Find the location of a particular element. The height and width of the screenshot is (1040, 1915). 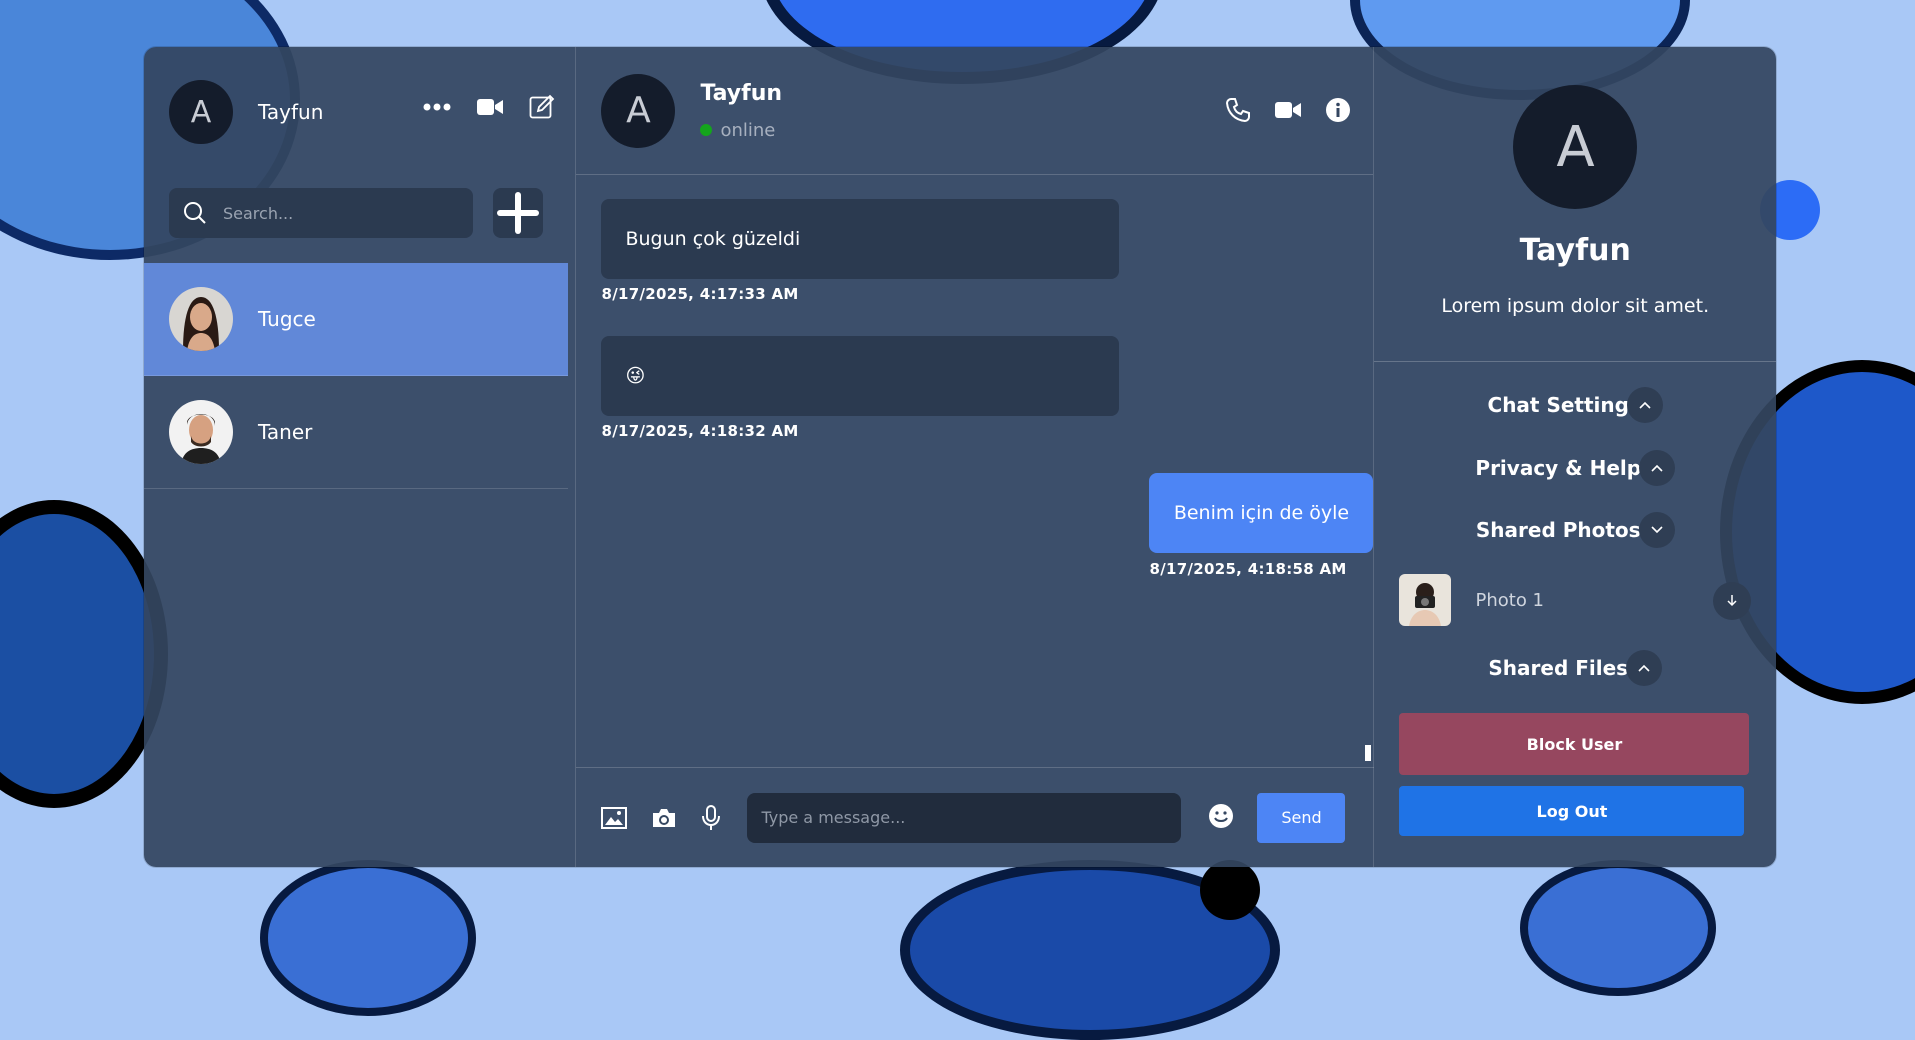

photo-thumbnail is located at coordinates (1425, 600).